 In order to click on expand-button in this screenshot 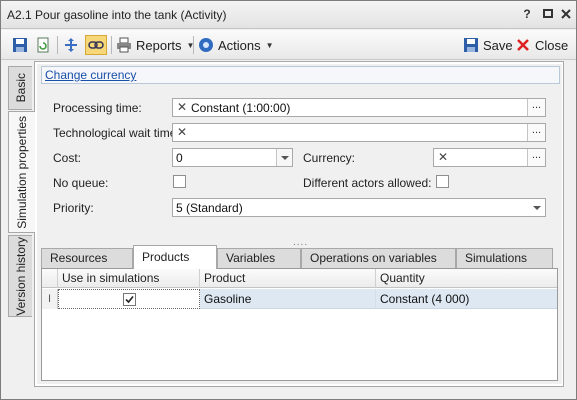, I will do `click(71, 45)`.